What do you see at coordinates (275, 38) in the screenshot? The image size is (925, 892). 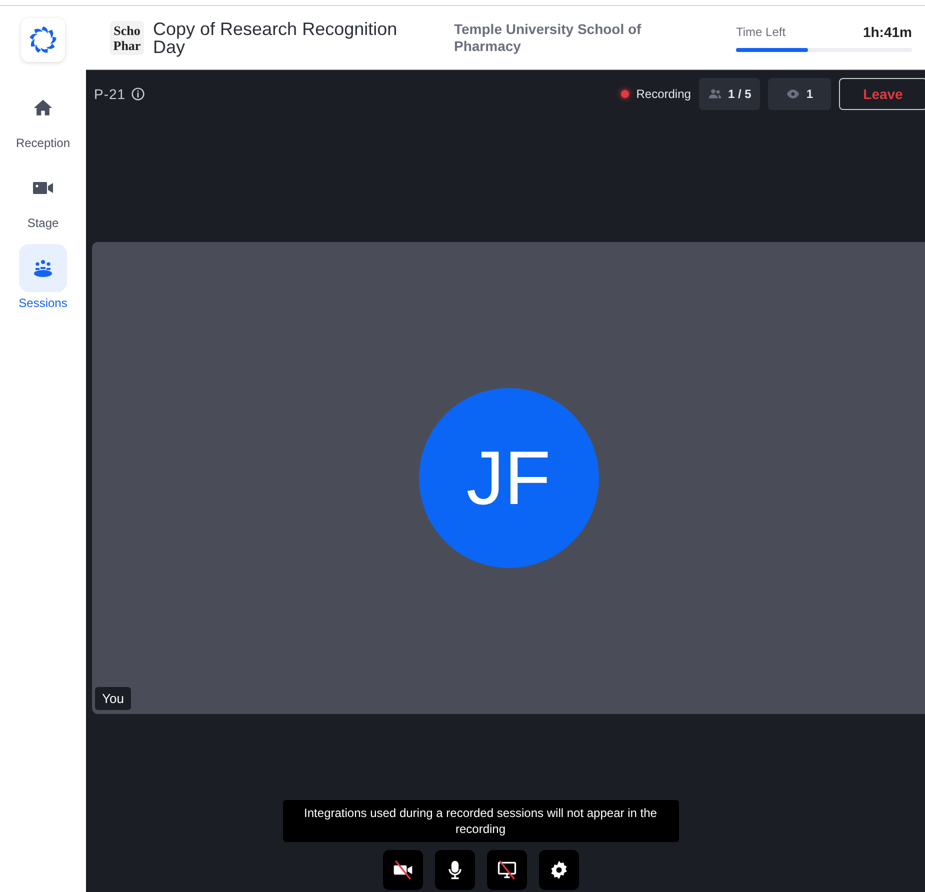 I see `event-title: Copy of Research Recognition Day` at bounding box center [275, 38].